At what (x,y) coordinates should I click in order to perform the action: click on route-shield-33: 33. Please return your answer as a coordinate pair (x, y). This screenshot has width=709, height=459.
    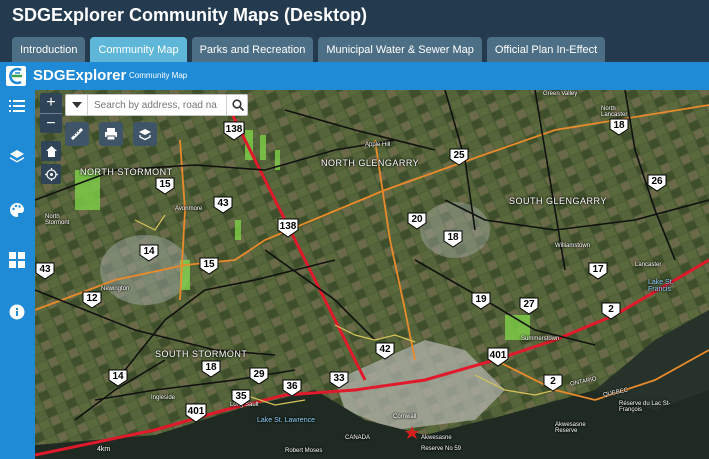
    Looking at the image, I should click on (339, 380).